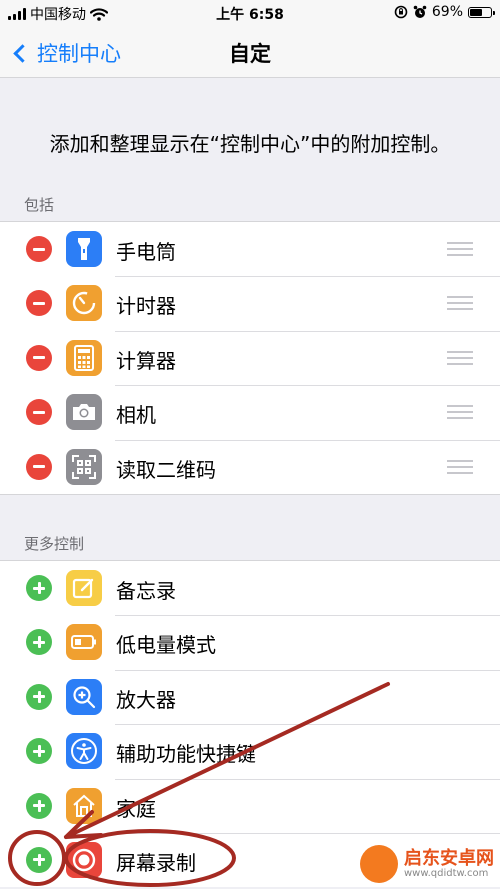 The height and width of the screenshot is (889, 500). I want to click on section-header-more: 更多控制, so click(54, 544).